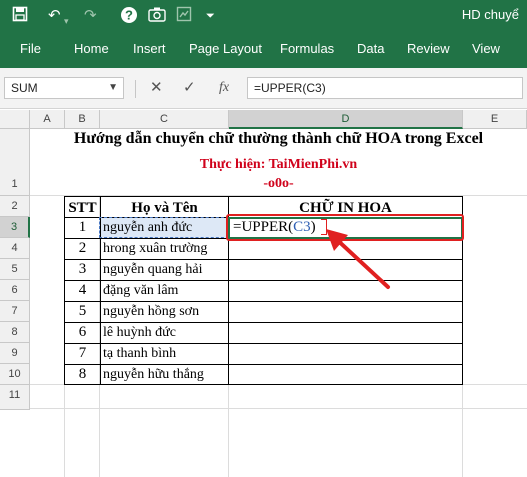 The height and width of the screenshot is (477, 527). Describe the element at coordinates (15, 311) in the screenshot. I see `row-header-7: 7` at that location.